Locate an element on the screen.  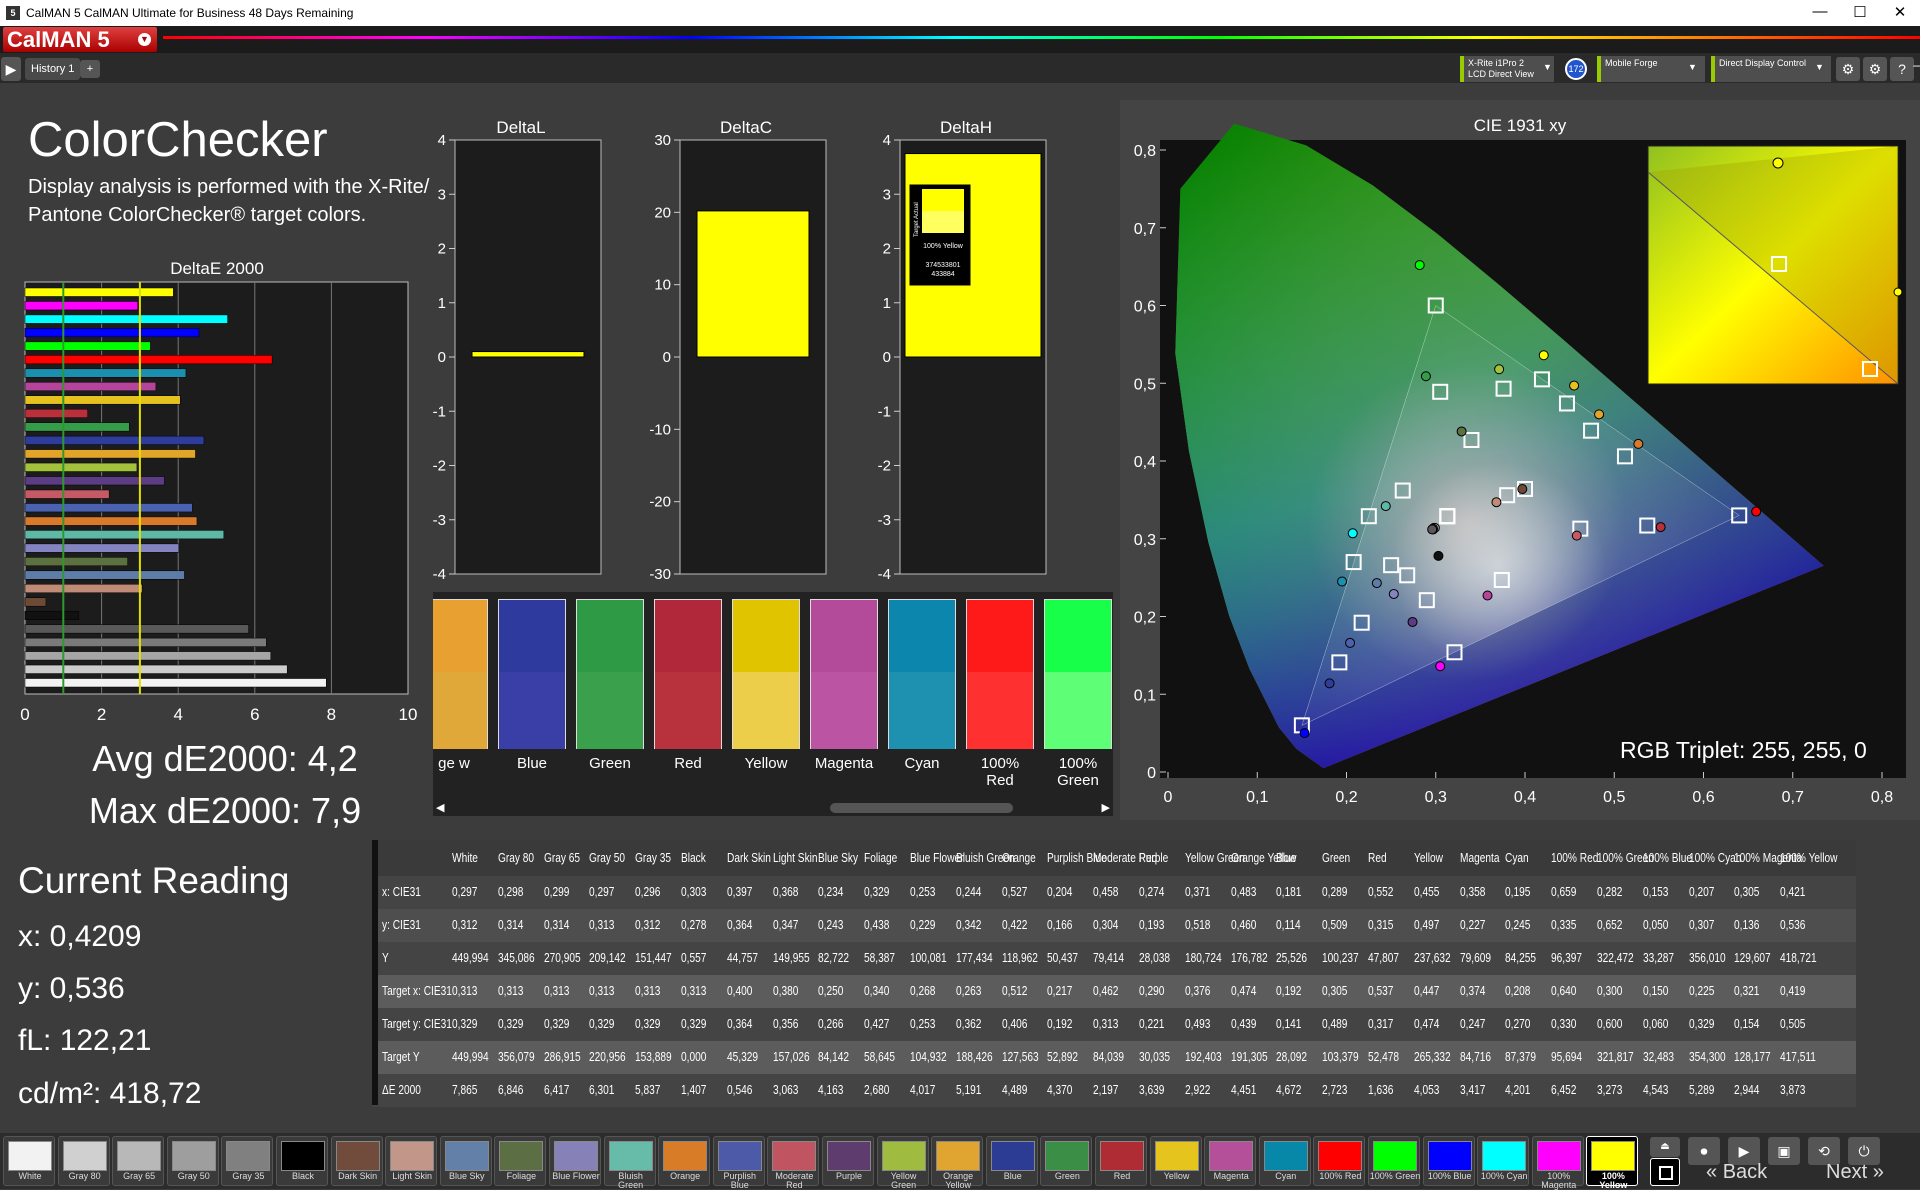
current-x: x: 0,4209 is located at coordinates (80, 936).